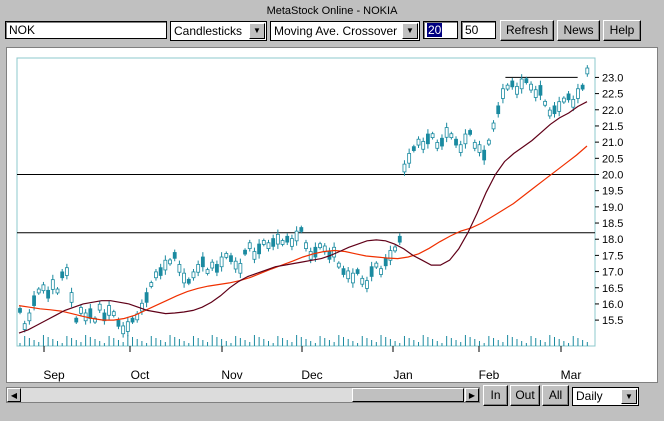 Image resolution: width=664 pixels, height=421 pixels. Describe the element at coordinates (408, 395) in the screenshot. I see `scroll-thumb` at that location.